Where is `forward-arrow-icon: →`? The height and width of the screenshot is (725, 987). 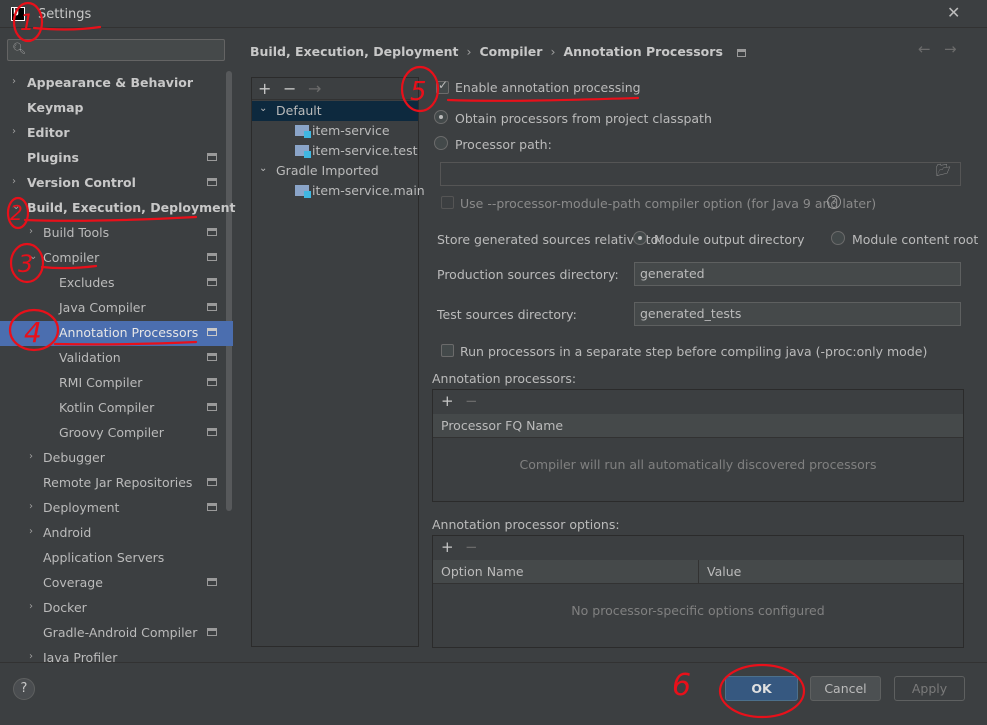
forward-arrow-icon: → is located at coordinates (950, 49).